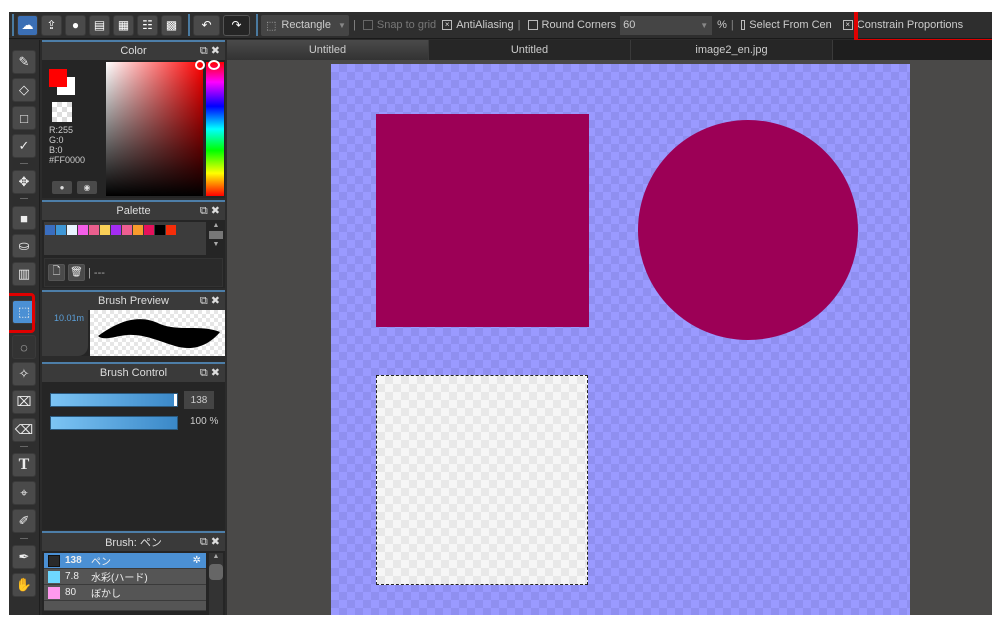  Describe the element at coordinates (147, 25) in the screenshot. I see `layer-settings-icon: ☷` at that location.